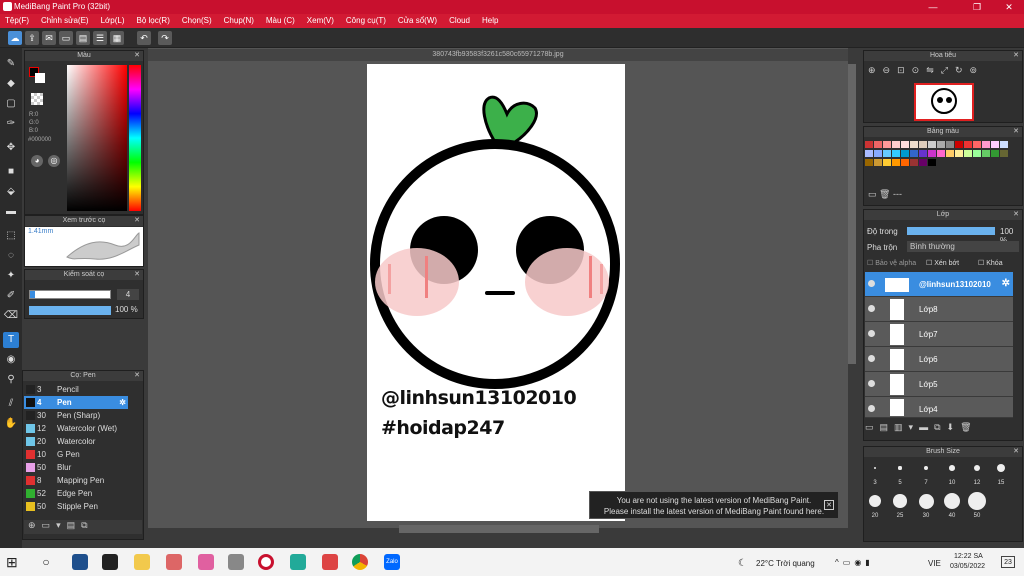 The image size is (1024, 576). Describe the element at coordinates (100, 38) in the screenshot. I see `list-icon: ☰` at that location.